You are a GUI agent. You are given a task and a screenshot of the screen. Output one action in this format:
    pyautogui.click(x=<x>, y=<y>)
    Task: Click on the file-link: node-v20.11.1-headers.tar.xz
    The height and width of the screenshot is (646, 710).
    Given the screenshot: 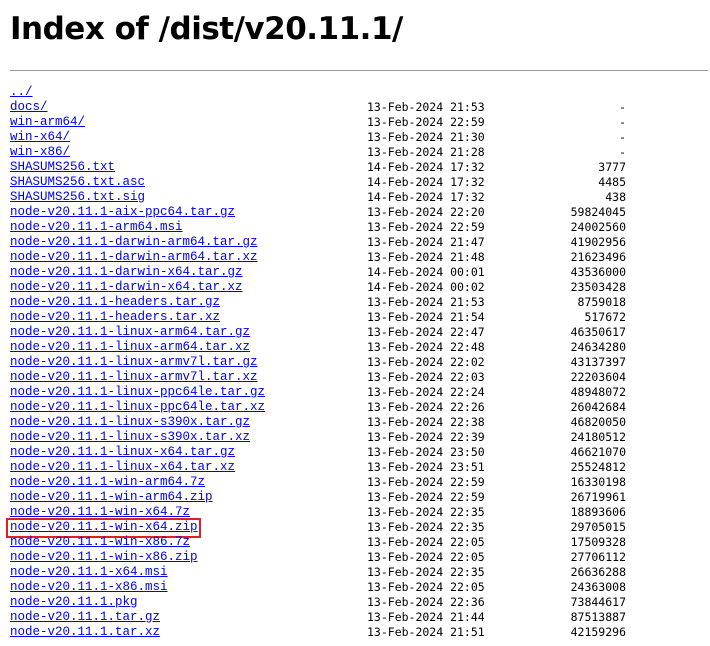 What is the action you would take?
    pyautogui.click(x=115, y=317)
    